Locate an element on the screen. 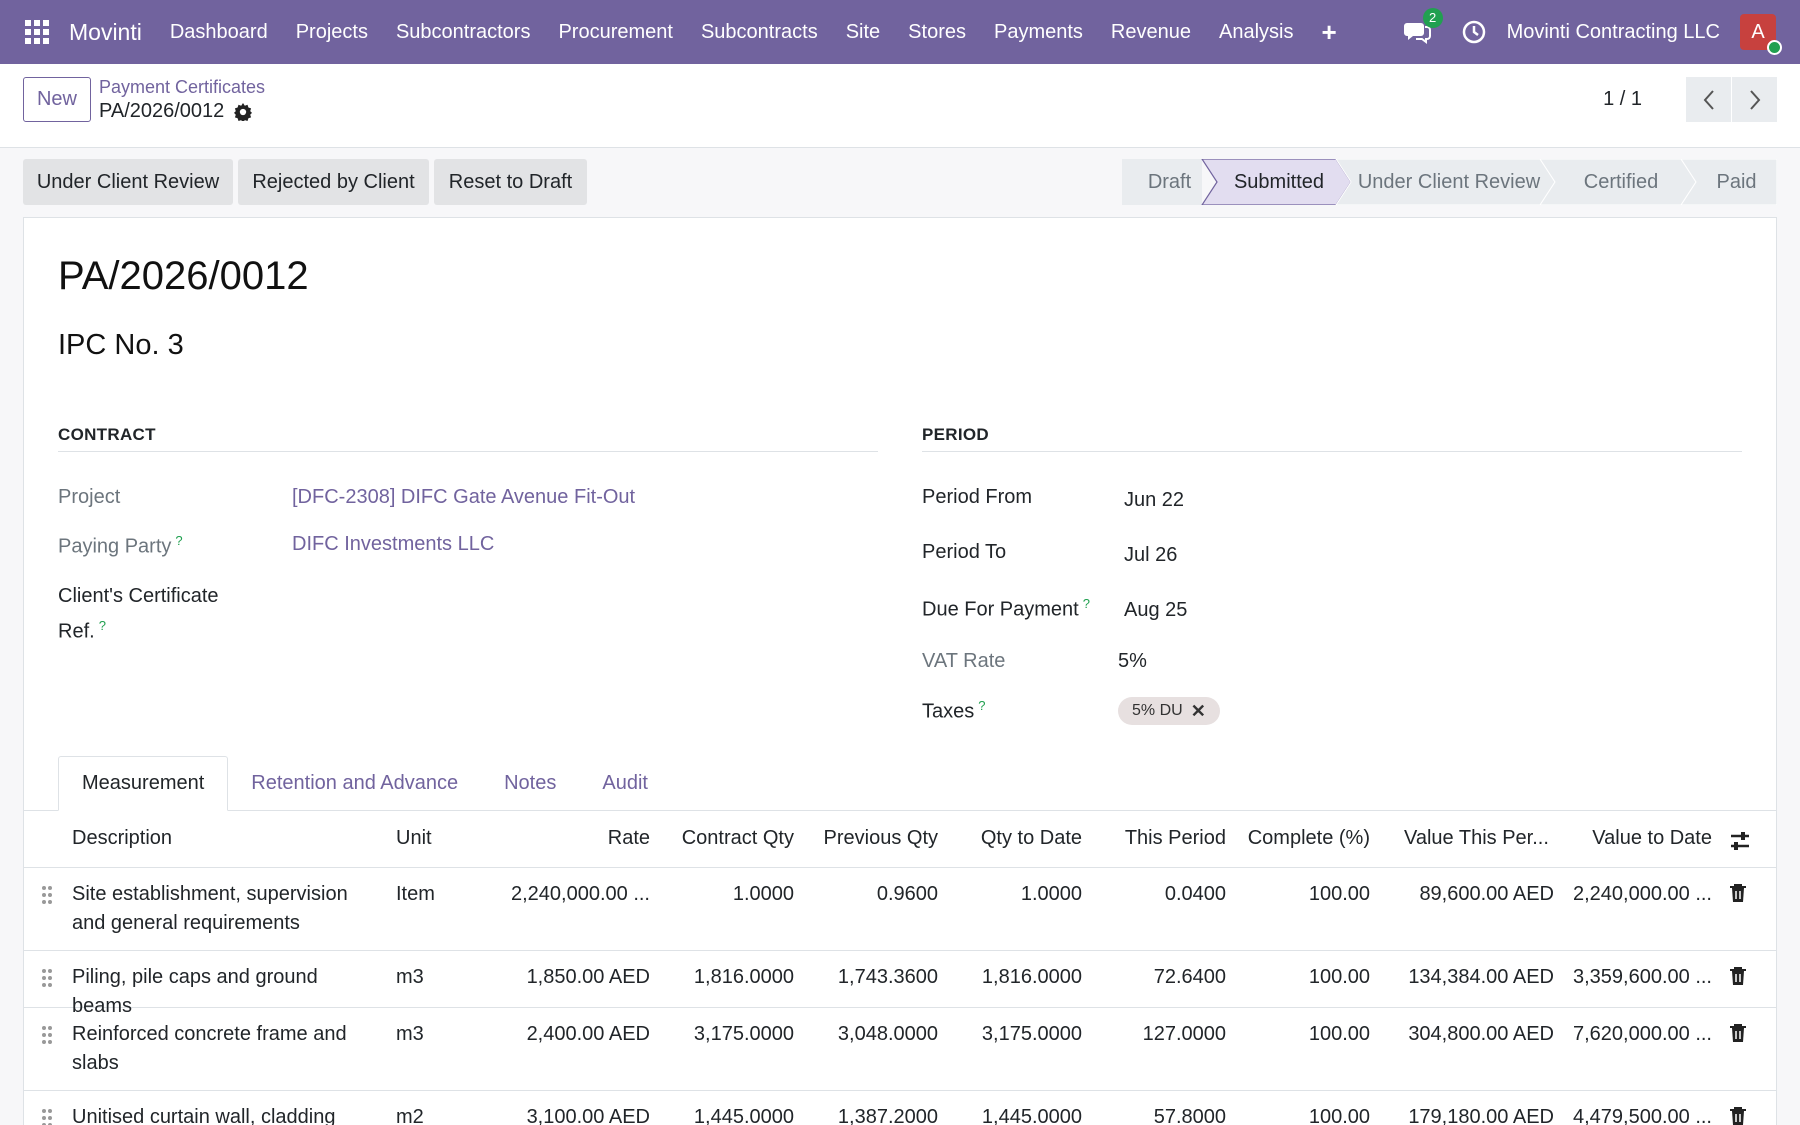 This screenshot has width=1800, height=1125. period-from-field: Jun 22 is located at coordinates (1154, 500).